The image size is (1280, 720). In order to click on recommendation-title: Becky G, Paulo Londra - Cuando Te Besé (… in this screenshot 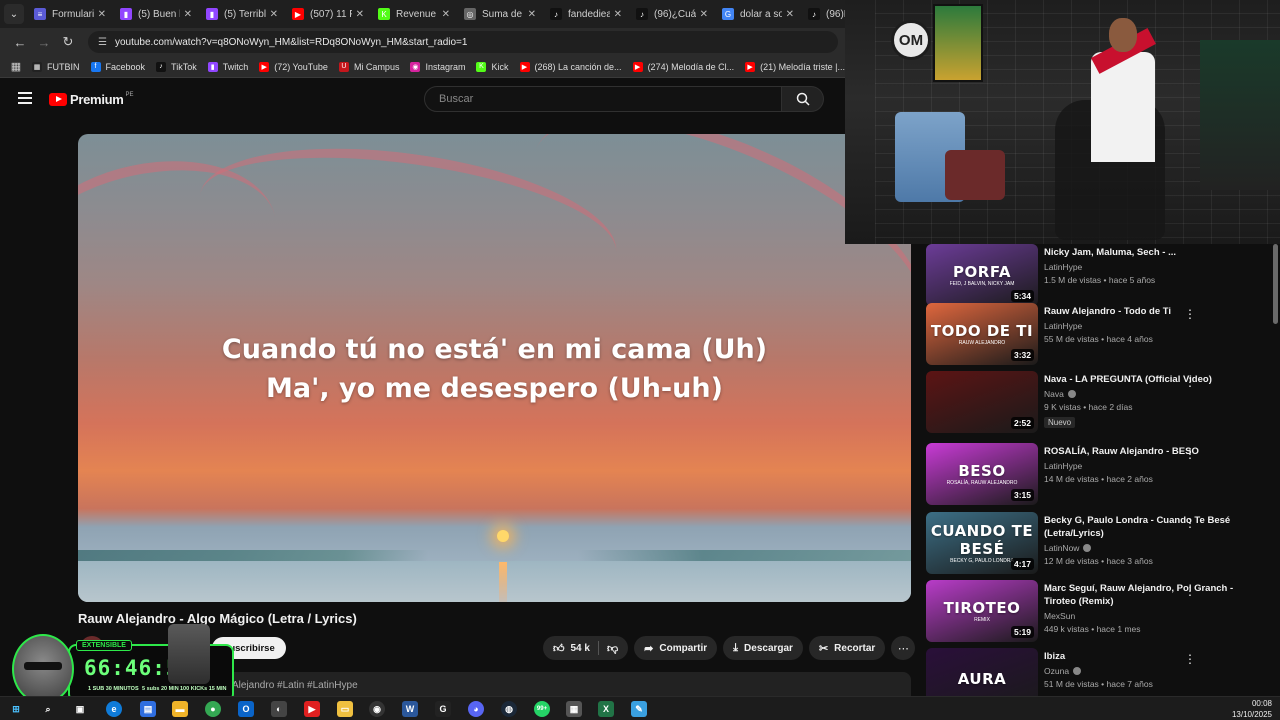, I will do `click(1144, 527)`.